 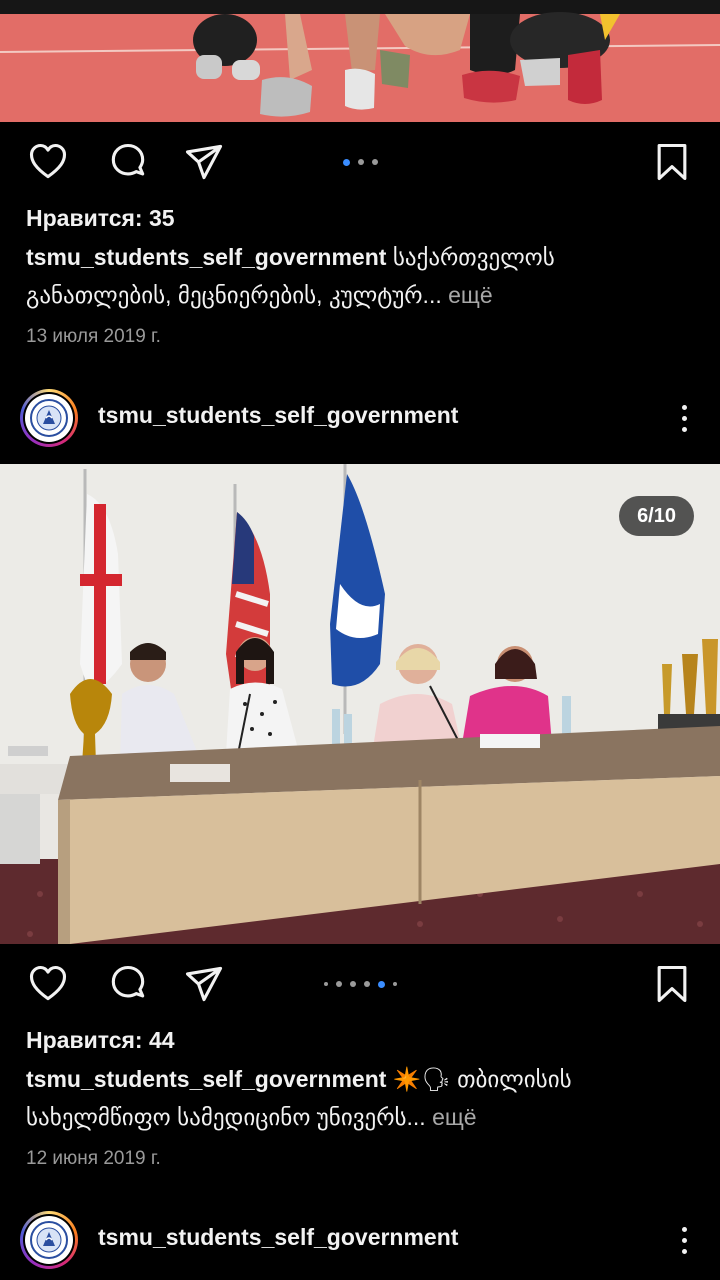 What do you see at coordinates (93, 336) in the screenshot?
I see `post-date: 13 июля 2019 г.` at bounding box center [93, 336].